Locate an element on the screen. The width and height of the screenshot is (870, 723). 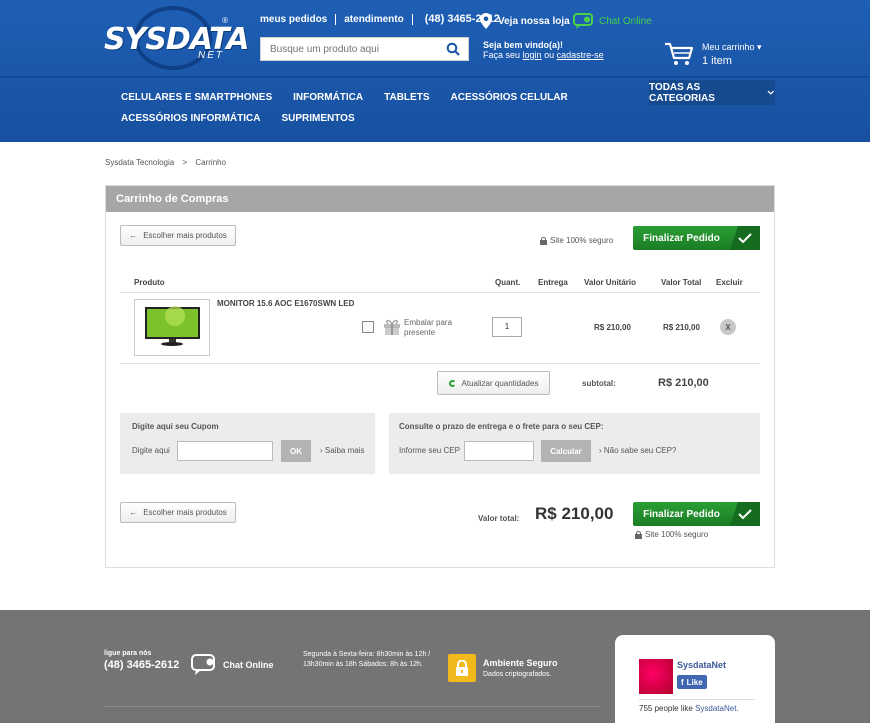
store-link: Veja nossa loja is located at coordinates (525, 21).